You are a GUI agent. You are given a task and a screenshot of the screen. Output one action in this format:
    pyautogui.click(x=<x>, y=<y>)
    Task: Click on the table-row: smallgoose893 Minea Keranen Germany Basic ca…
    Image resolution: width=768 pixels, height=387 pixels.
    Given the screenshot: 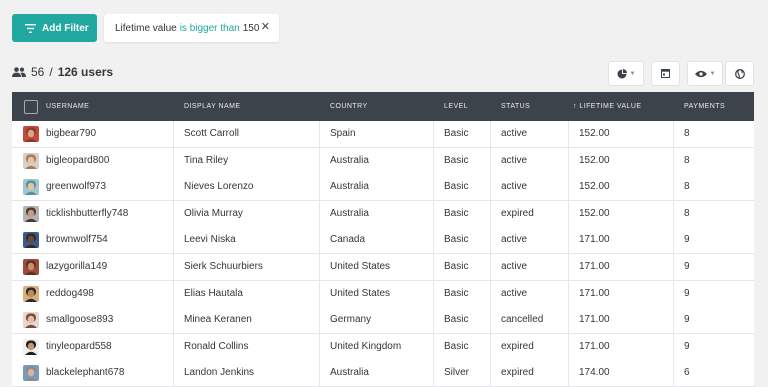 What is the action you would take?
    pyautogui.click(x=383, y=321)
    